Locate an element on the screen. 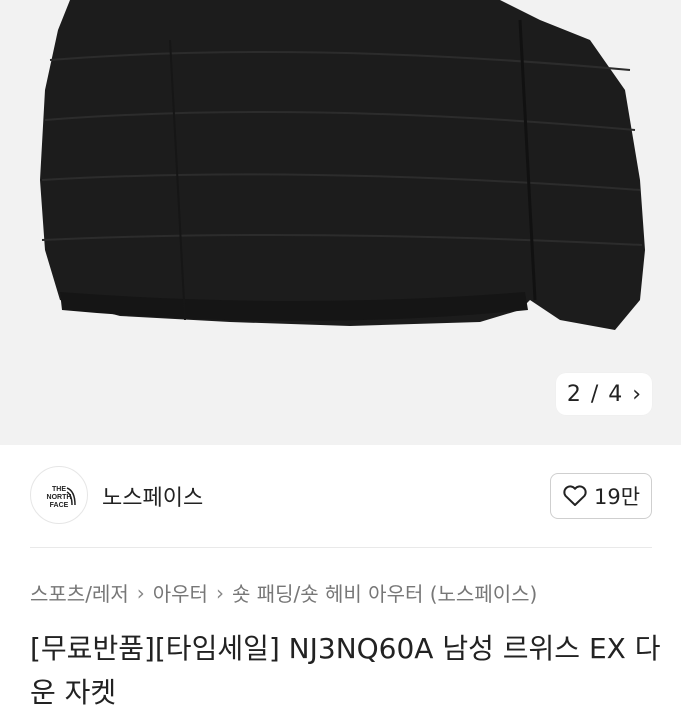 This screenshot has width=681, height=715. like-button: 19만 is located at coordinates (601, 496).